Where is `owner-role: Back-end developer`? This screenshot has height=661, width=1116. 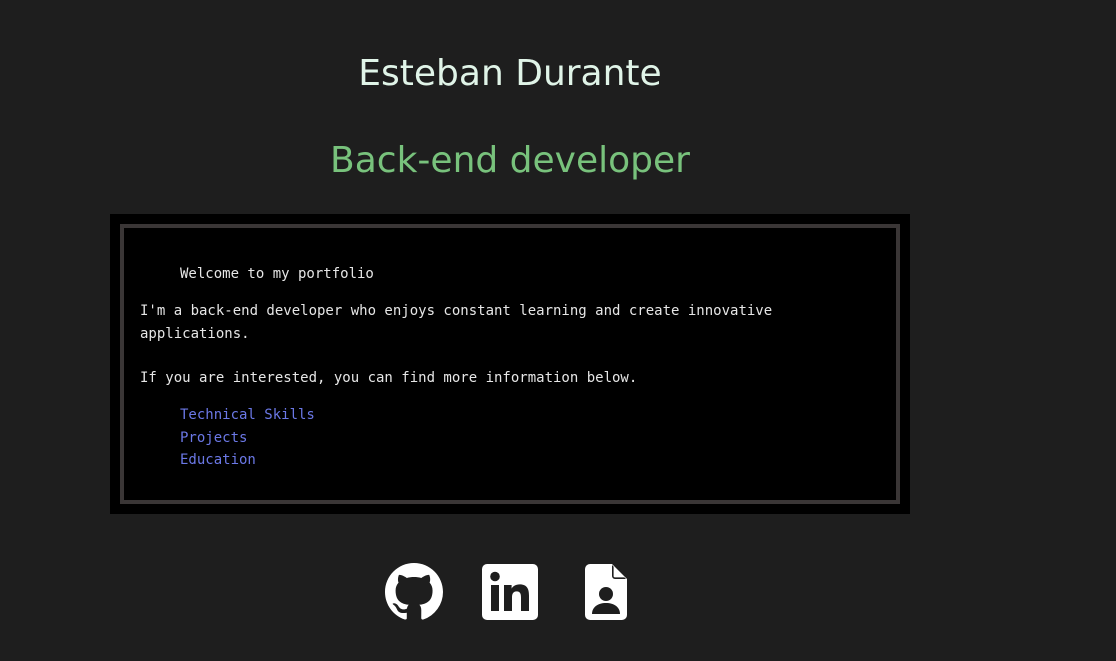 owner-role: Back-end developer is located at coordinates (510, 160).